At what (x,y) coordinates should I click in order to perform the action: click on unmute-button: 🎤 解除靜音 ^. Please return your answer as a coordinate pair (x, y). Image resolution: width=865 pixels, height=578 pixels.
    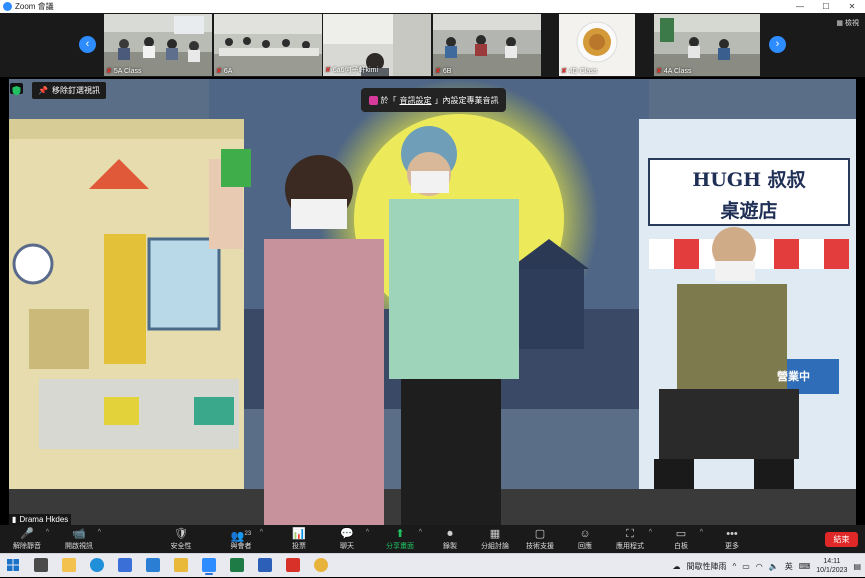
    Looking at the image, I should click on (27, 539).